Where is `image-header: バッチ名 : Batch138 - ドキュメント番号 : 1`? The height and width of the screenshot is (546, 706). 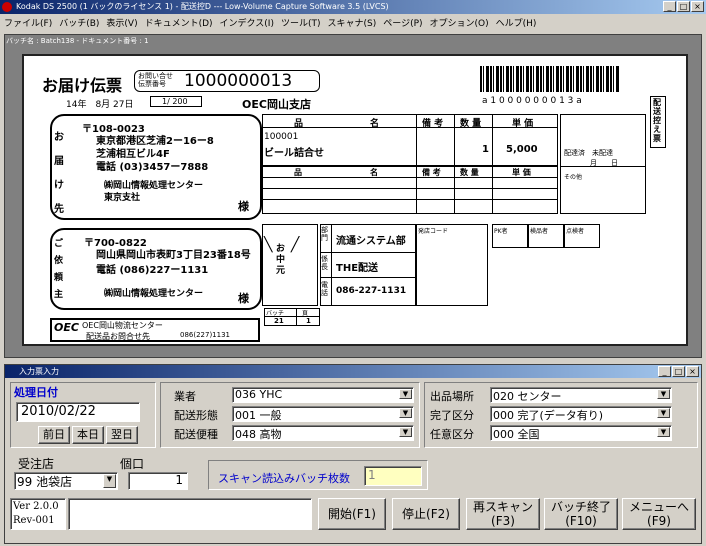
image-header: バッチ名 : Batch138 - ドキュメント番号 : 1 is located at coordinates (77, 41).